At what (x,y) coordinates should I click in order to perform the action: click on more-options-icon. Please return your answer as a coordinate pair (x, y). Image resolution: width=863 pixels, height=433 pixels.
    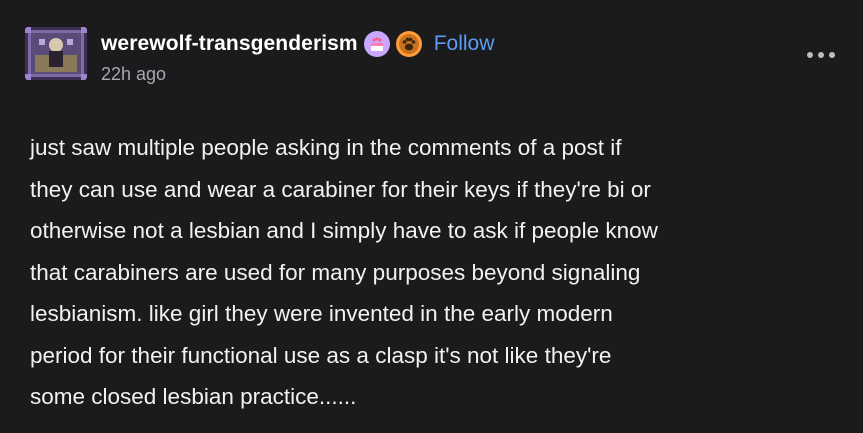
    Looking at the image, I should click on (821, 55).